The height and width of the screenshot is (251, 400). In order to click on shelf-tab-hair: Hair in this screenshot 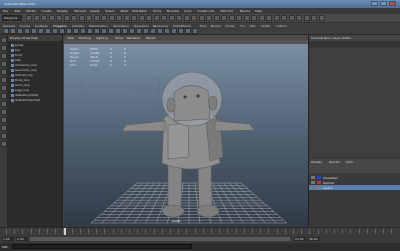, I will do `click(253, 26)`.